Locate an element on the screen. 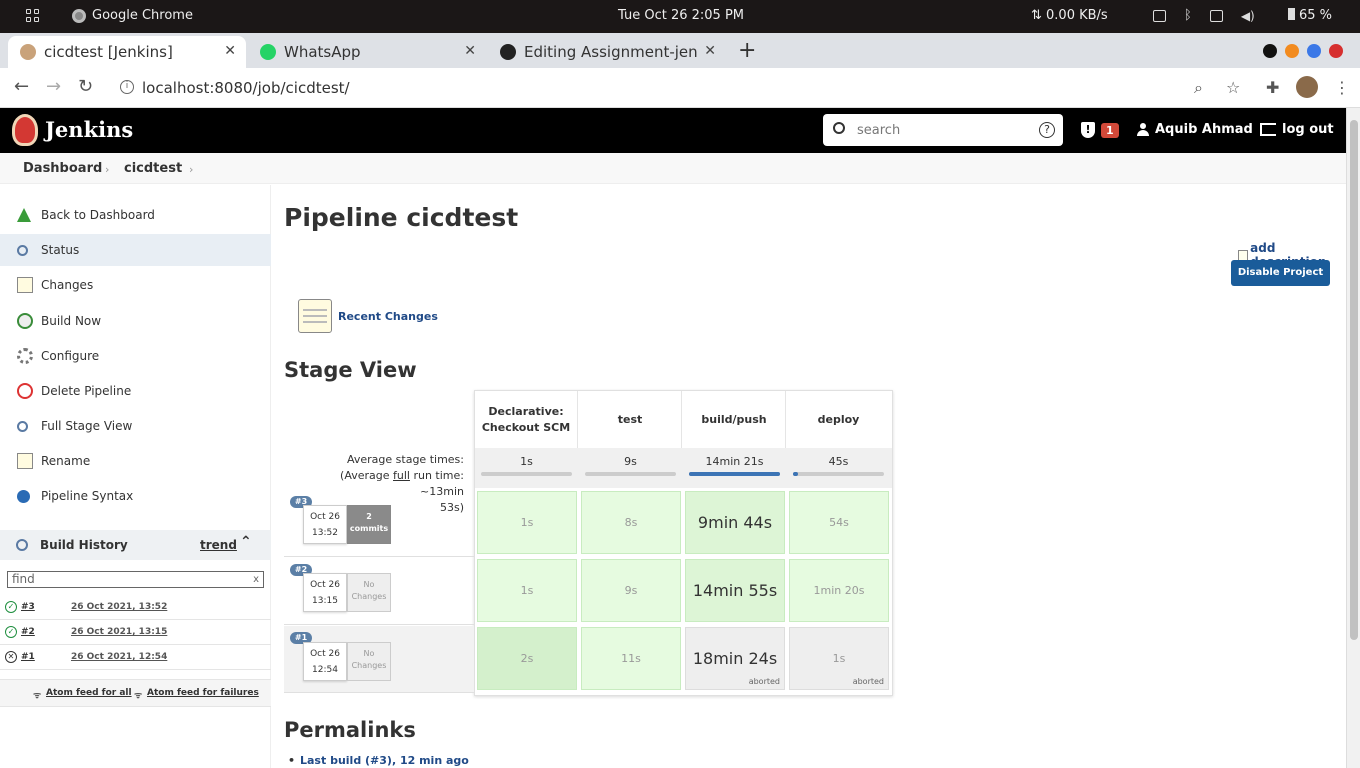 This screenshot has width=1360, height=768. stage-cell: 11s is located at coordinates (631, 658).